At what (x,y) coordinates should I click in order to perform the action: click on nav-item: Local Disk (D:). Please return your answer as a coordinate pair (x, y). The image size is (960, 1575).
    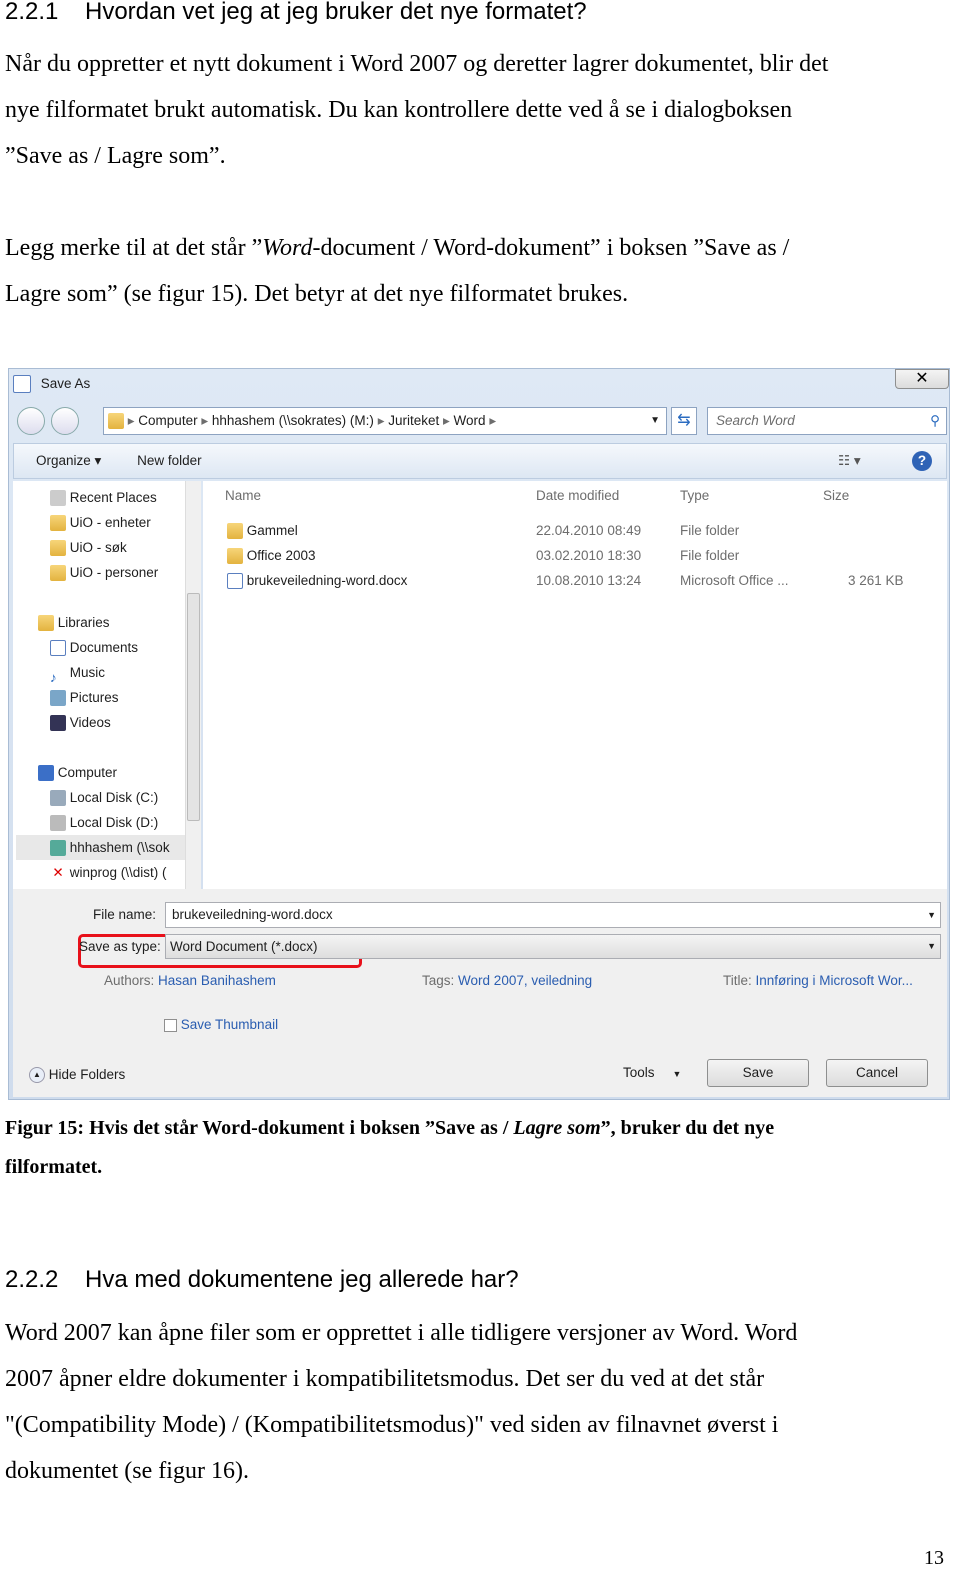
    Looking at the image, I should click on (118, 822).